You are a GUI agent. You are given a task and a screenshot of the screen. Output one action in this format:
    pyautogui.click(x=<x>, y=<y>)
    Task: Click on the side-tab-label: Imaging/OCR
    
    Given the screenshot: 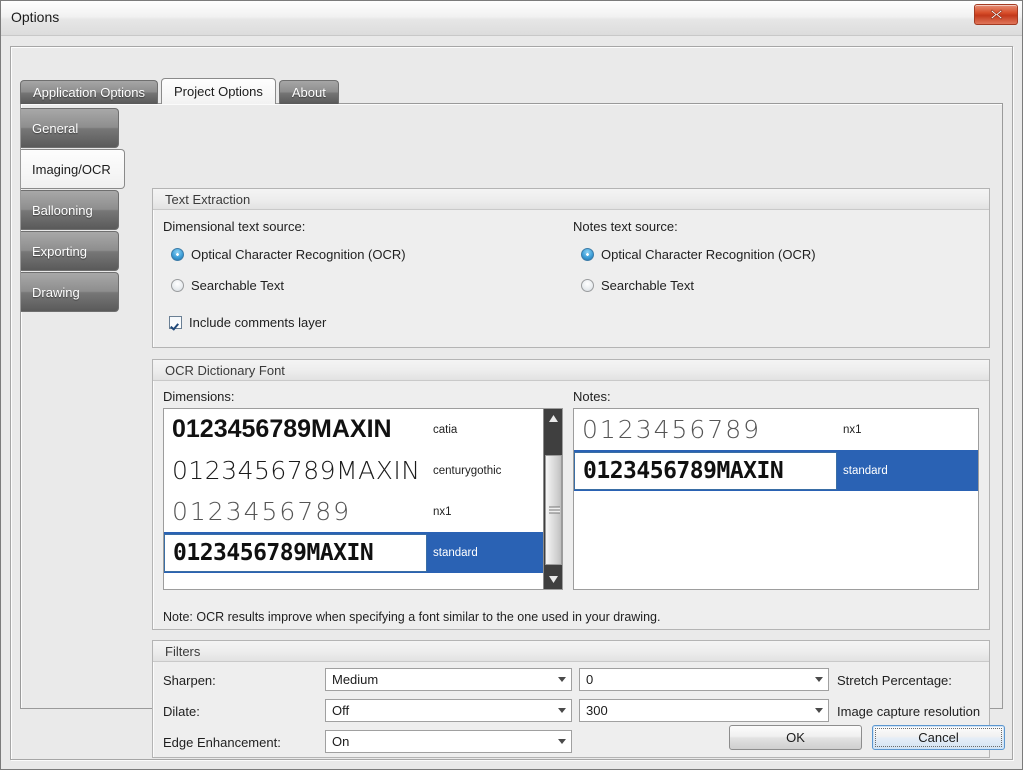 What is the action you would take?
    pyautogui.click(x=71, y=169)
    